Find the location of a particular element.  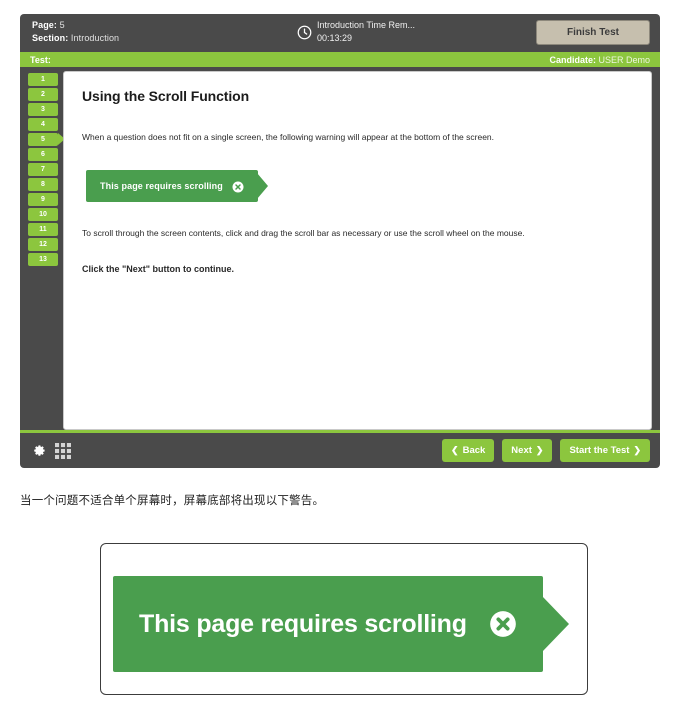

nav-page-item-10: 10 is located at coordinates (43, 214).